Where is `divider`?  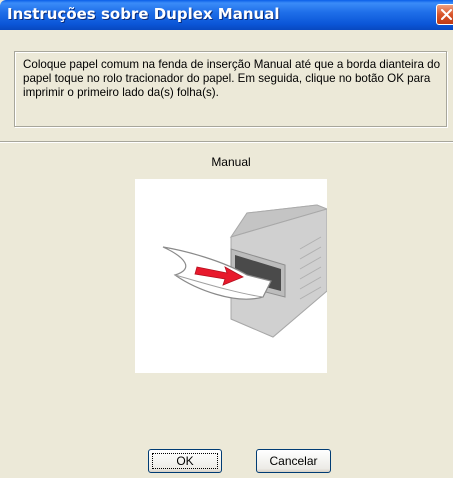 divider is located at coordinates (226, 142).